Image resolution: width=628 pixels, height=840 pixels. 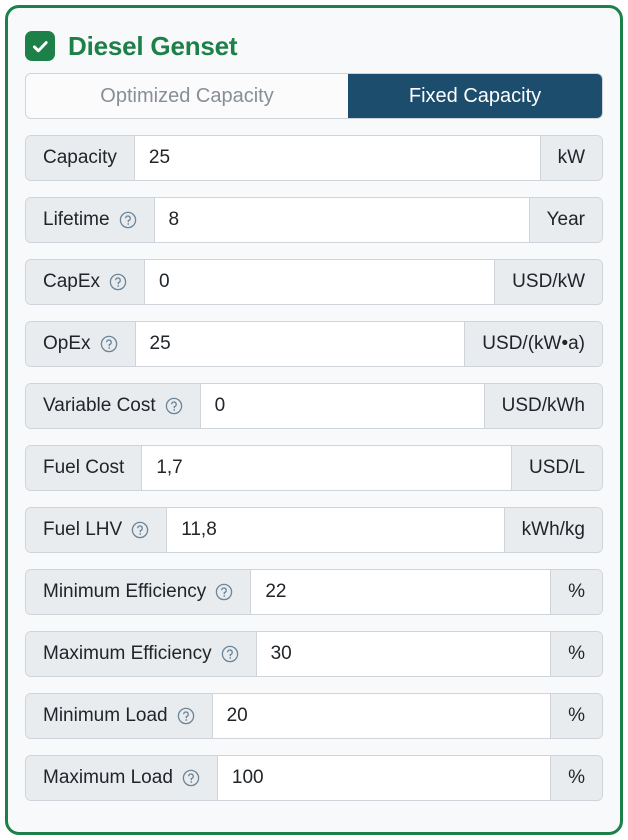 I want to click on parameter-label-addon: Fuel LHV, so click(x=97, y=530).